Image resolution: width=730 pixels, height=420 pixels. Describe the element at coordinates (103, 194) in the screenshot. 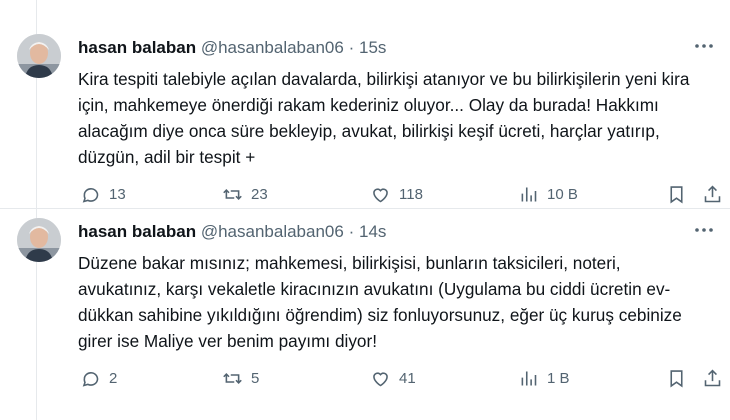

I see `reply-button: 13` at that location.